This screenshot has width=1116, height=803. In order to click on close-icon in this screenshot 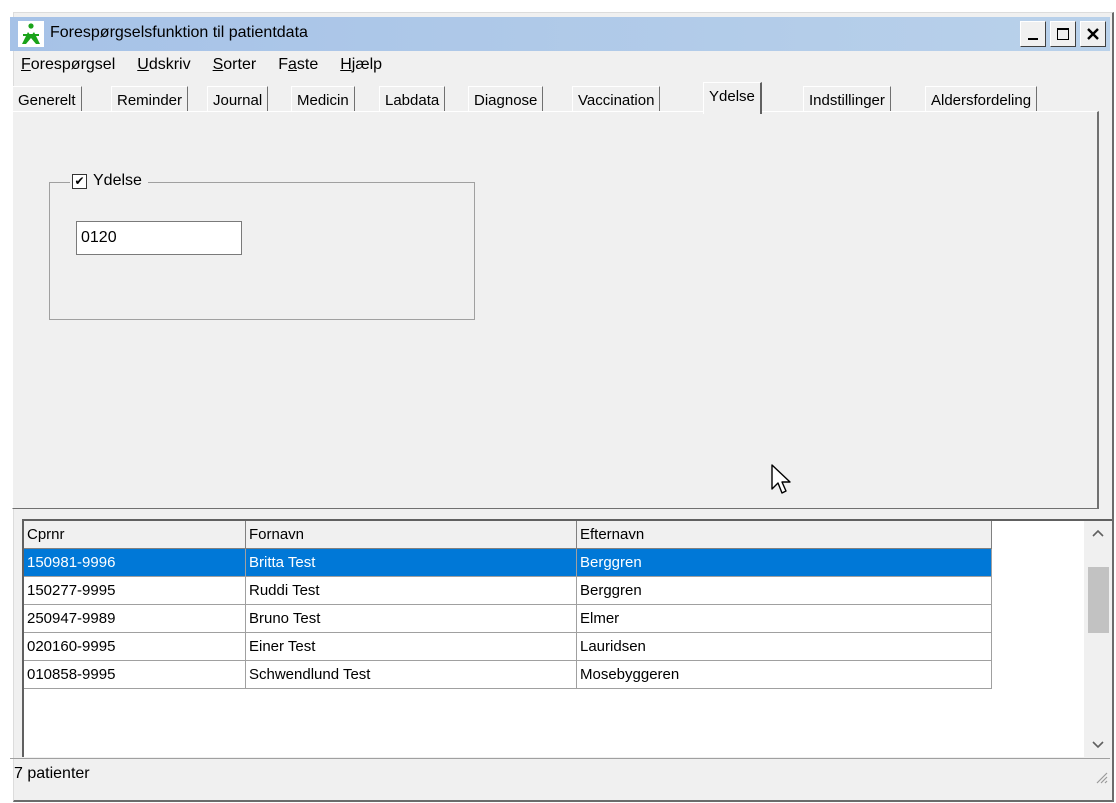, I will do `click(1093, 34)`.